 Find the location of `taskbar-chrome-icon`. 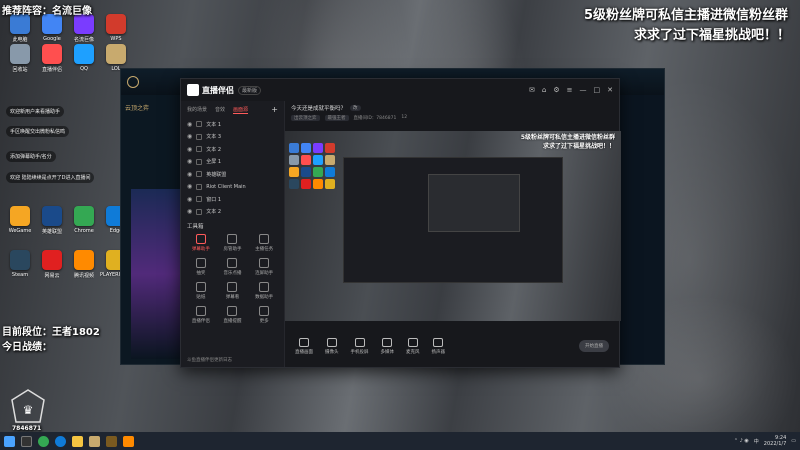

taskbar-chrome-icon is located at coordinates (43, 441).